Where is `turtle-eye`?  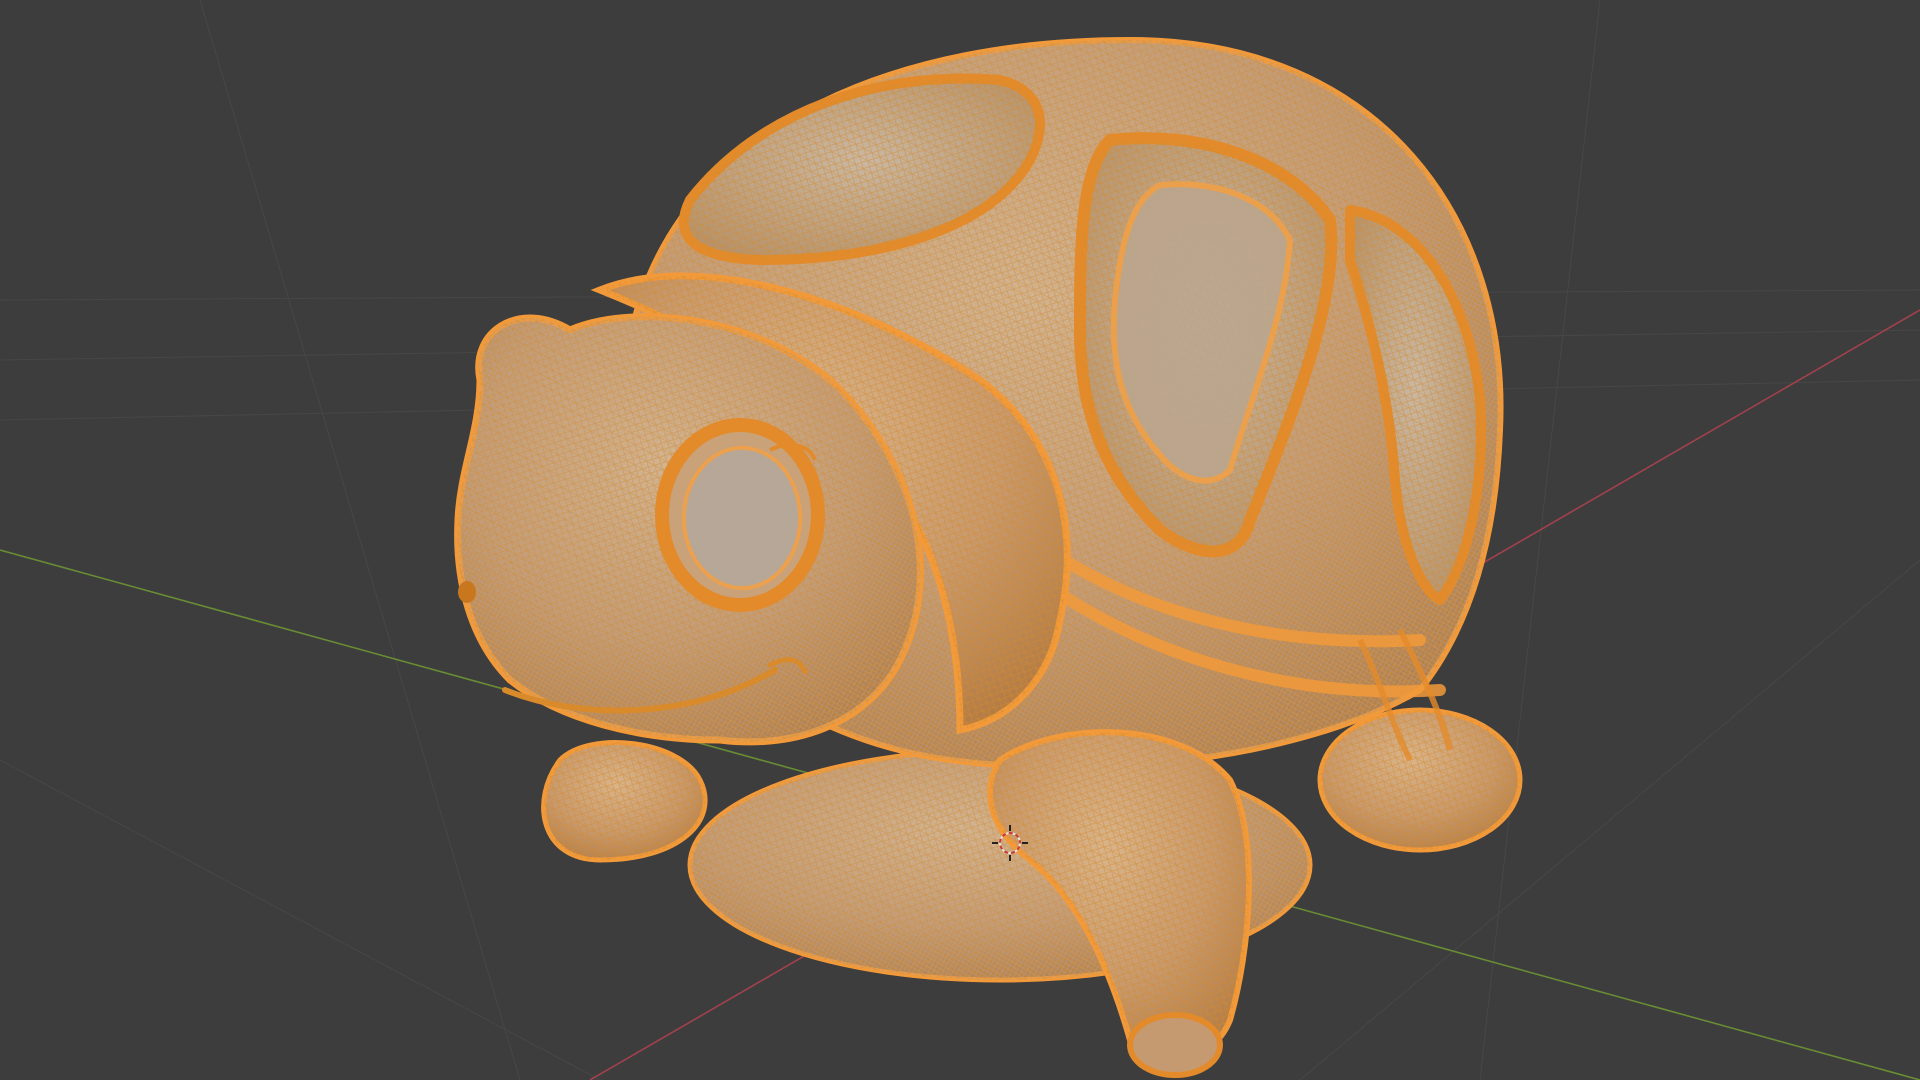 turtle-eye is located at coordinates (740, 515).